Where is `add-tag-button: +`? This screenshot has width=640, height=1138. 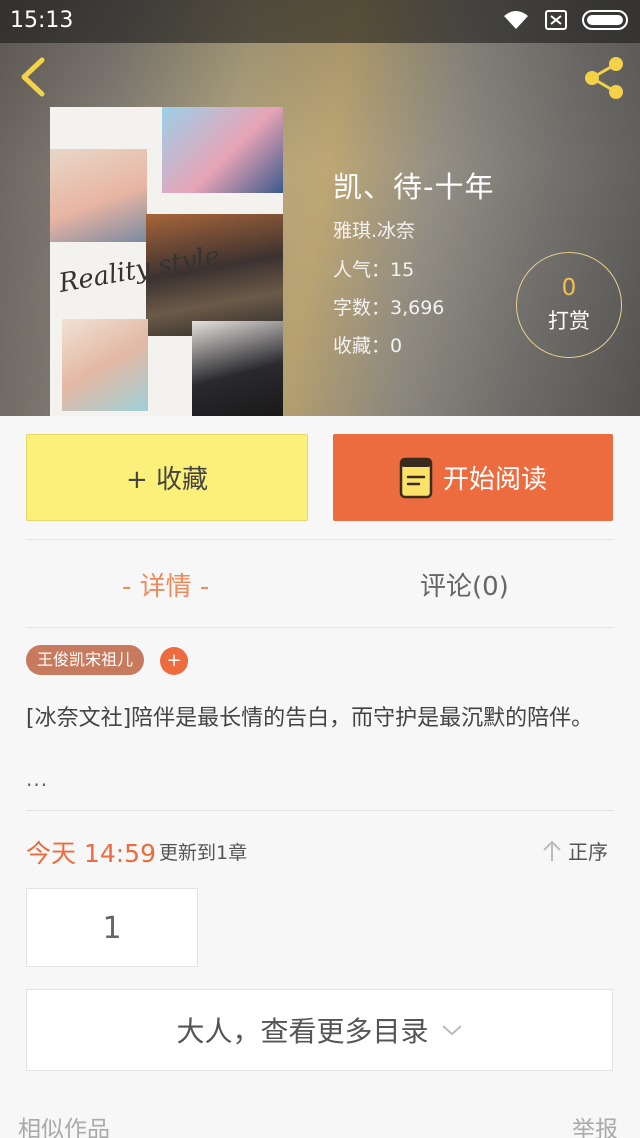 add-tag-button: + is located at coordinates (174, 661).